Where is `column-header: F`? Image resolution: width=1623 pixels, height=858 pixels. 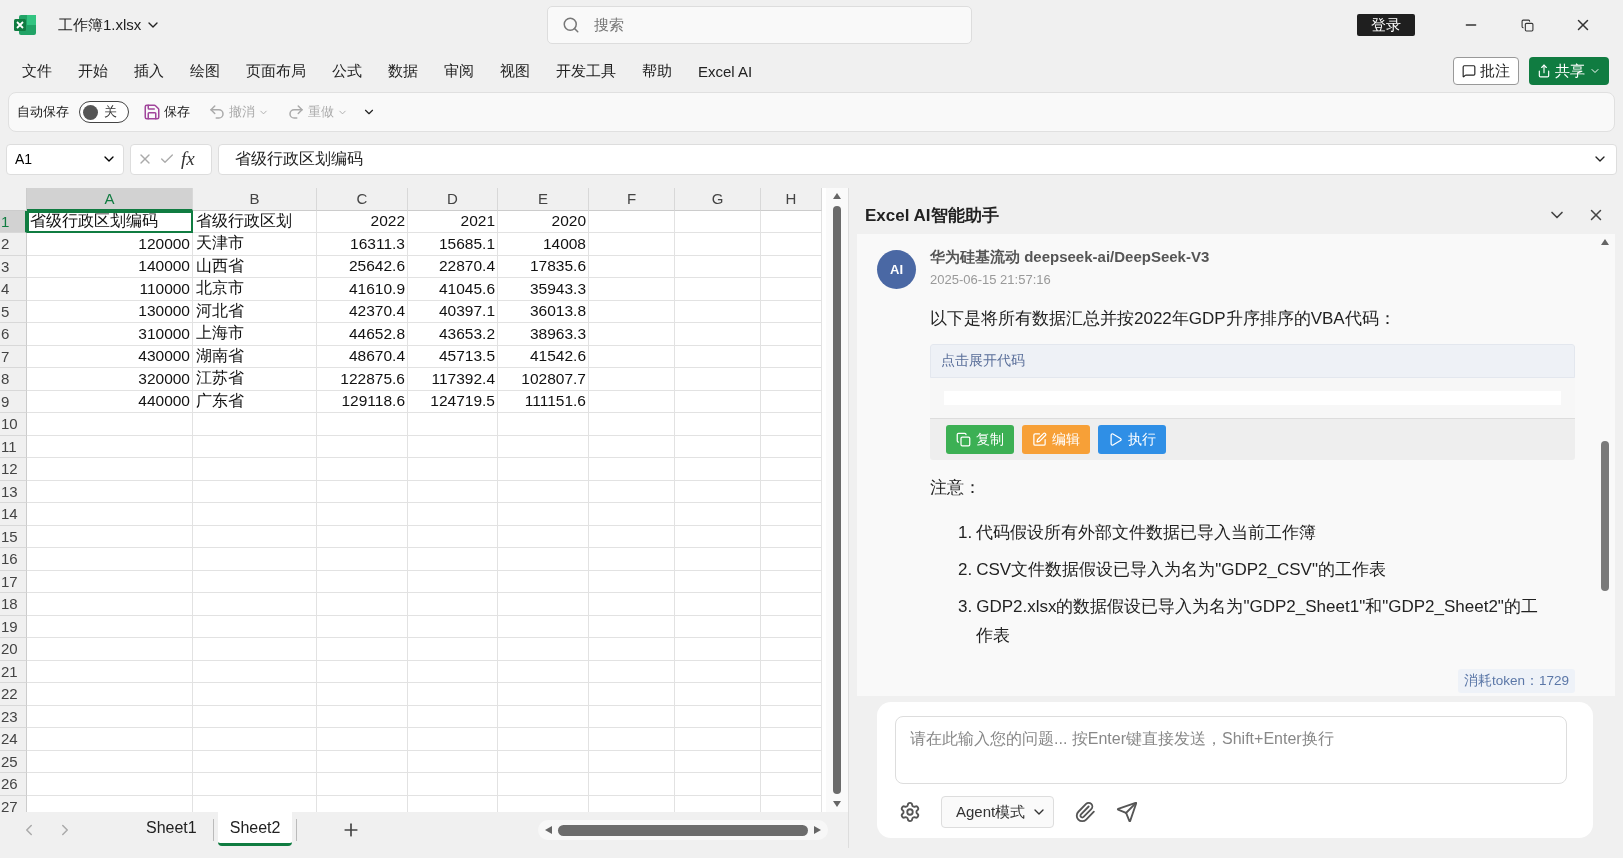 column-header: F is located at coordinates (632, 199).